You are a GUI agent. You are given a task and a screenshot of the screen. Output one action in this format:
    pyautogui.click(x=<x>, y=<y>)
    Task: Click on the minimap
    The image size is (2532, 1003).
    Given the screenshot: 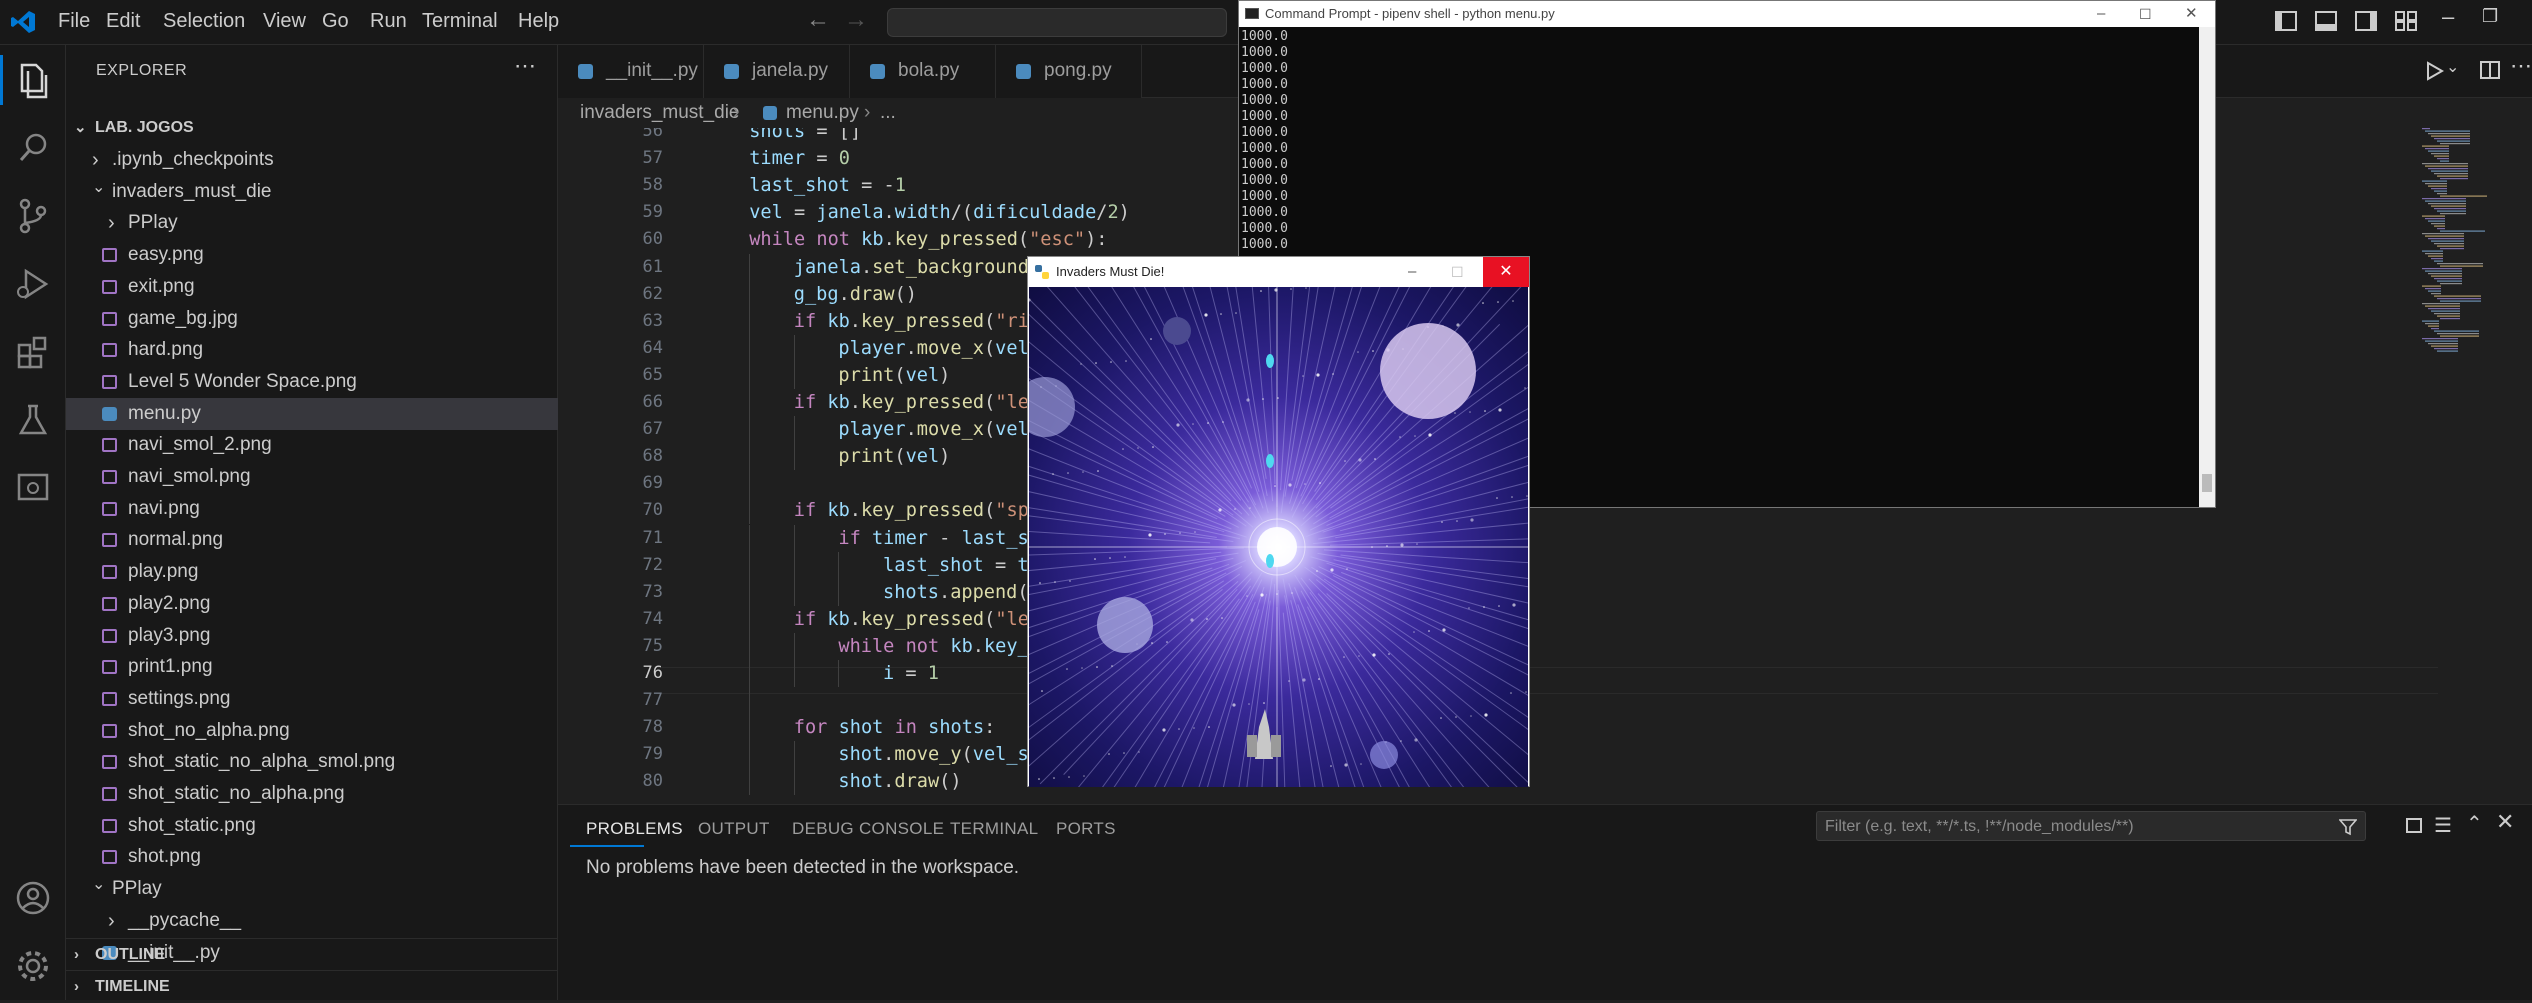 What is the action you would take?
    pyautogui.click(x=2460, y=243)
    